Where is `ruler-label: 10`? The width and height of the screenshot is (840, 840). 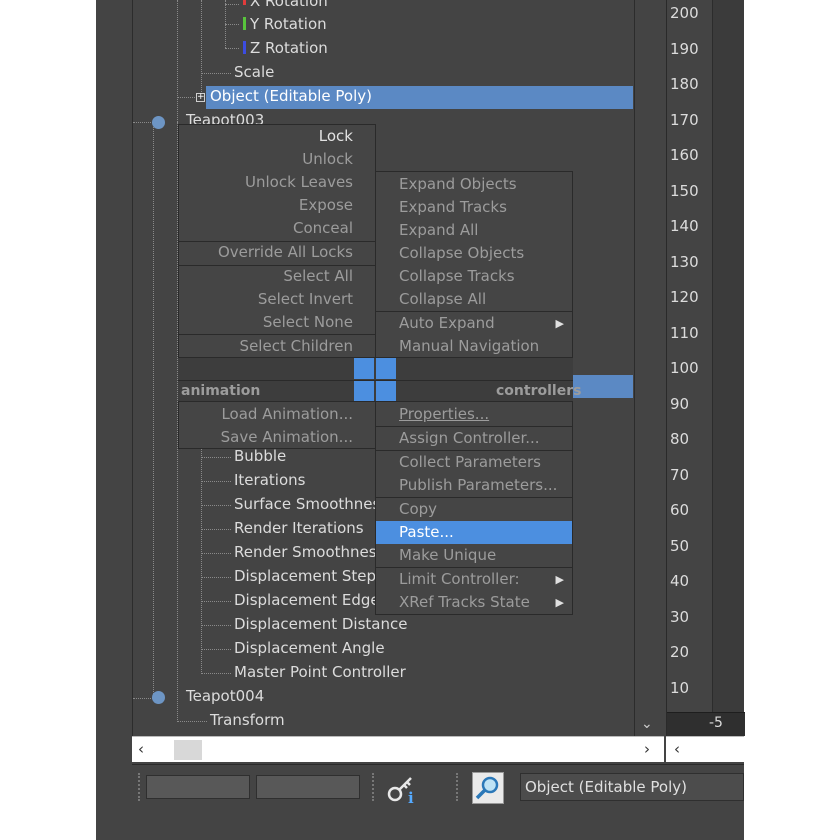
ruler-label: 10 is located at coordinates (680, 688).